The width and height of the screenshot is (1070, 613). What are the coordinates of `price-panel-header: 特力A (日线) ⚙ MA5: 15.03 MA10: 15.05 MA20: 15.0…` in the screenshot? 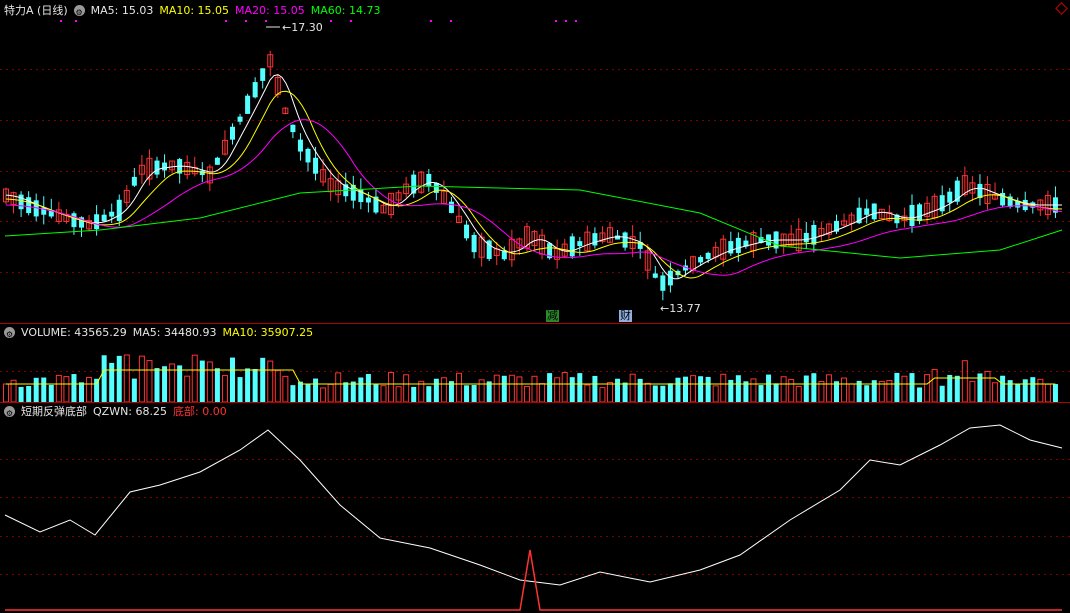 It's located at (535, 11).